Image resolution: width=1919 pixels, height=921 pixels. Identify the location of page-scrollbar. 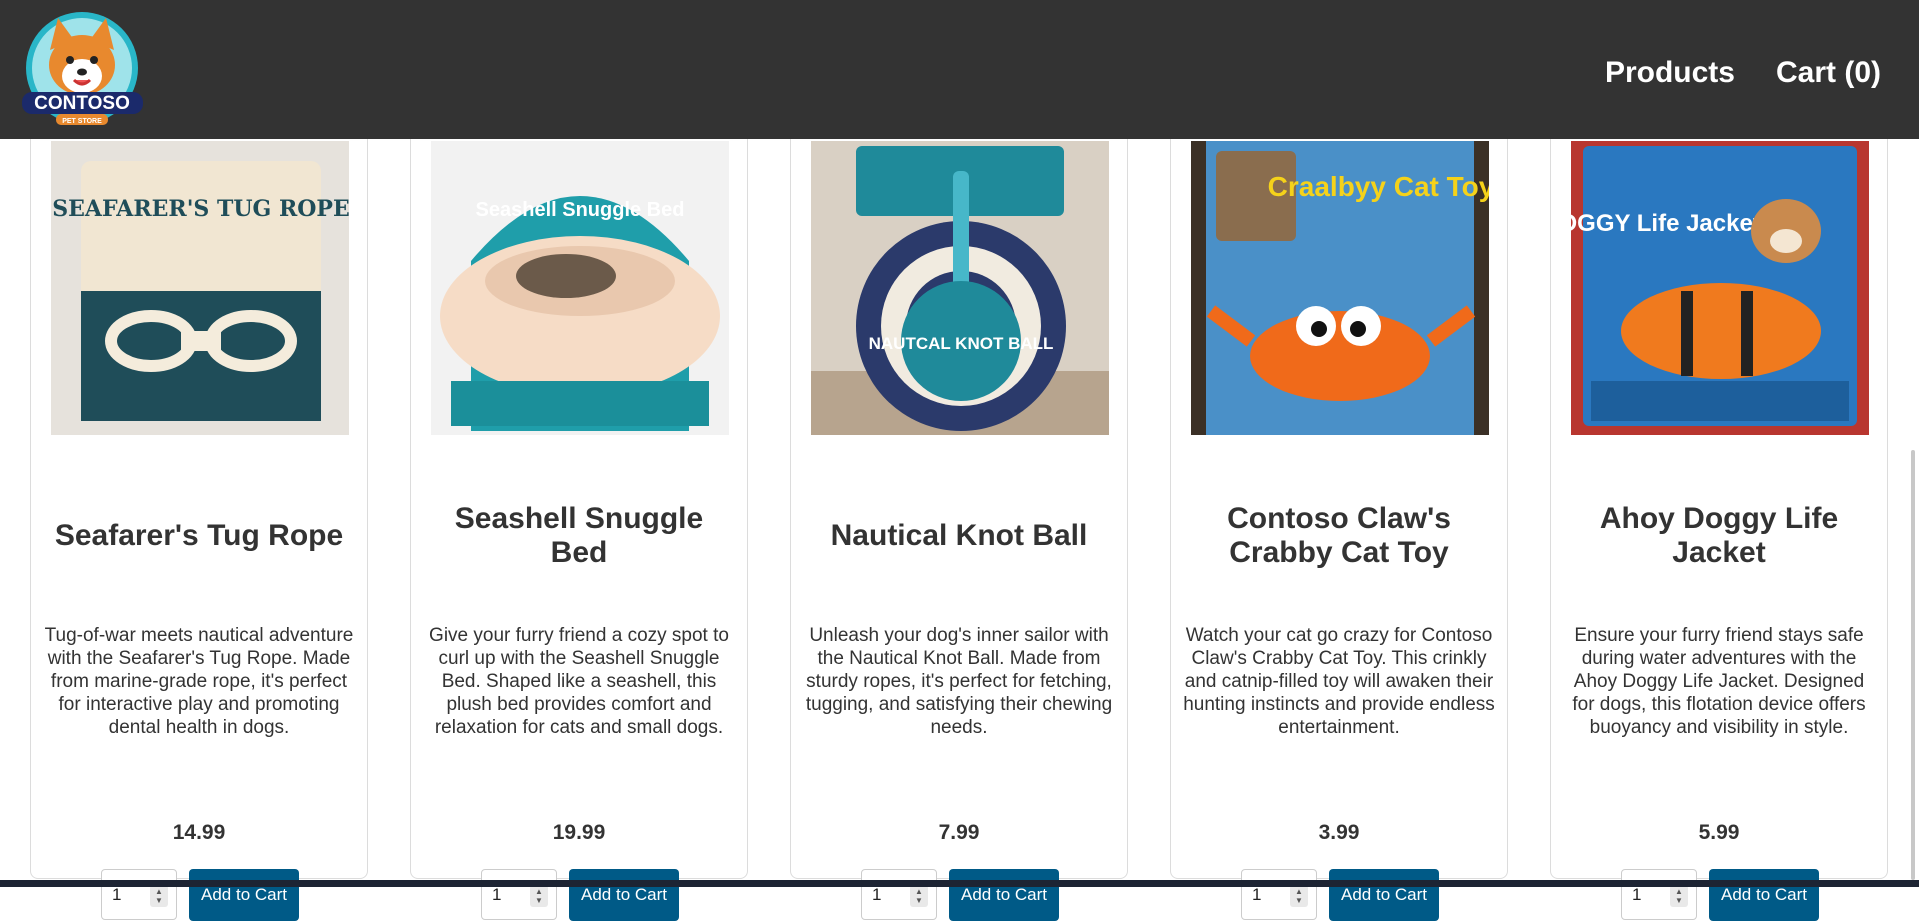
(1913, 665).